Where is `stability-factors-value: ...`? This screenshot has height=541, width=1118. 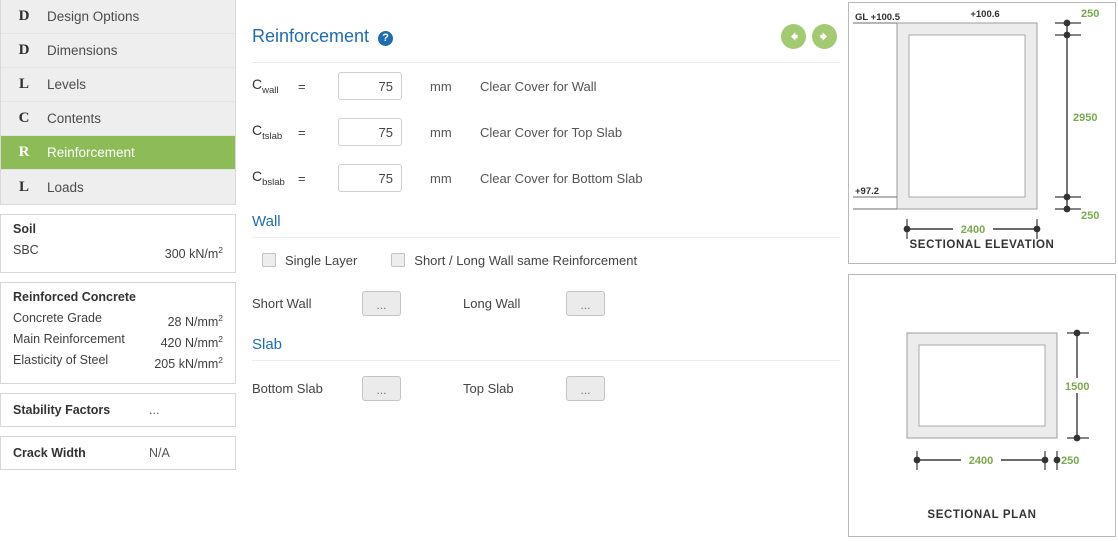
stability-factors-value: ... is located at coordinates (154, 409).